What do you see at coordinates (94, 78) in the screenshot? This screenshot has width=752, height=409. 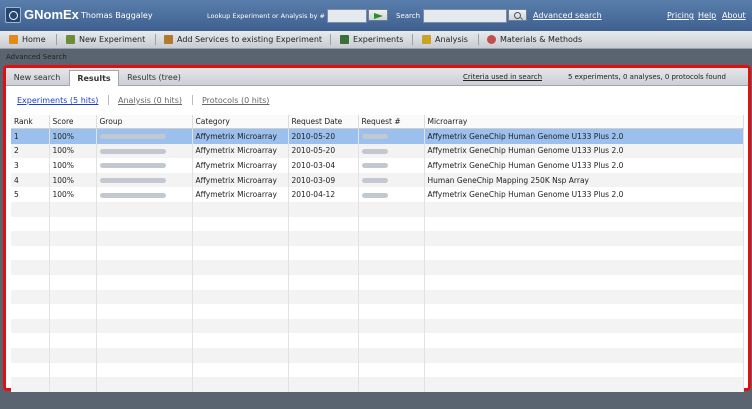 I see `tab-results: Results` at bounding box center [94, 78].